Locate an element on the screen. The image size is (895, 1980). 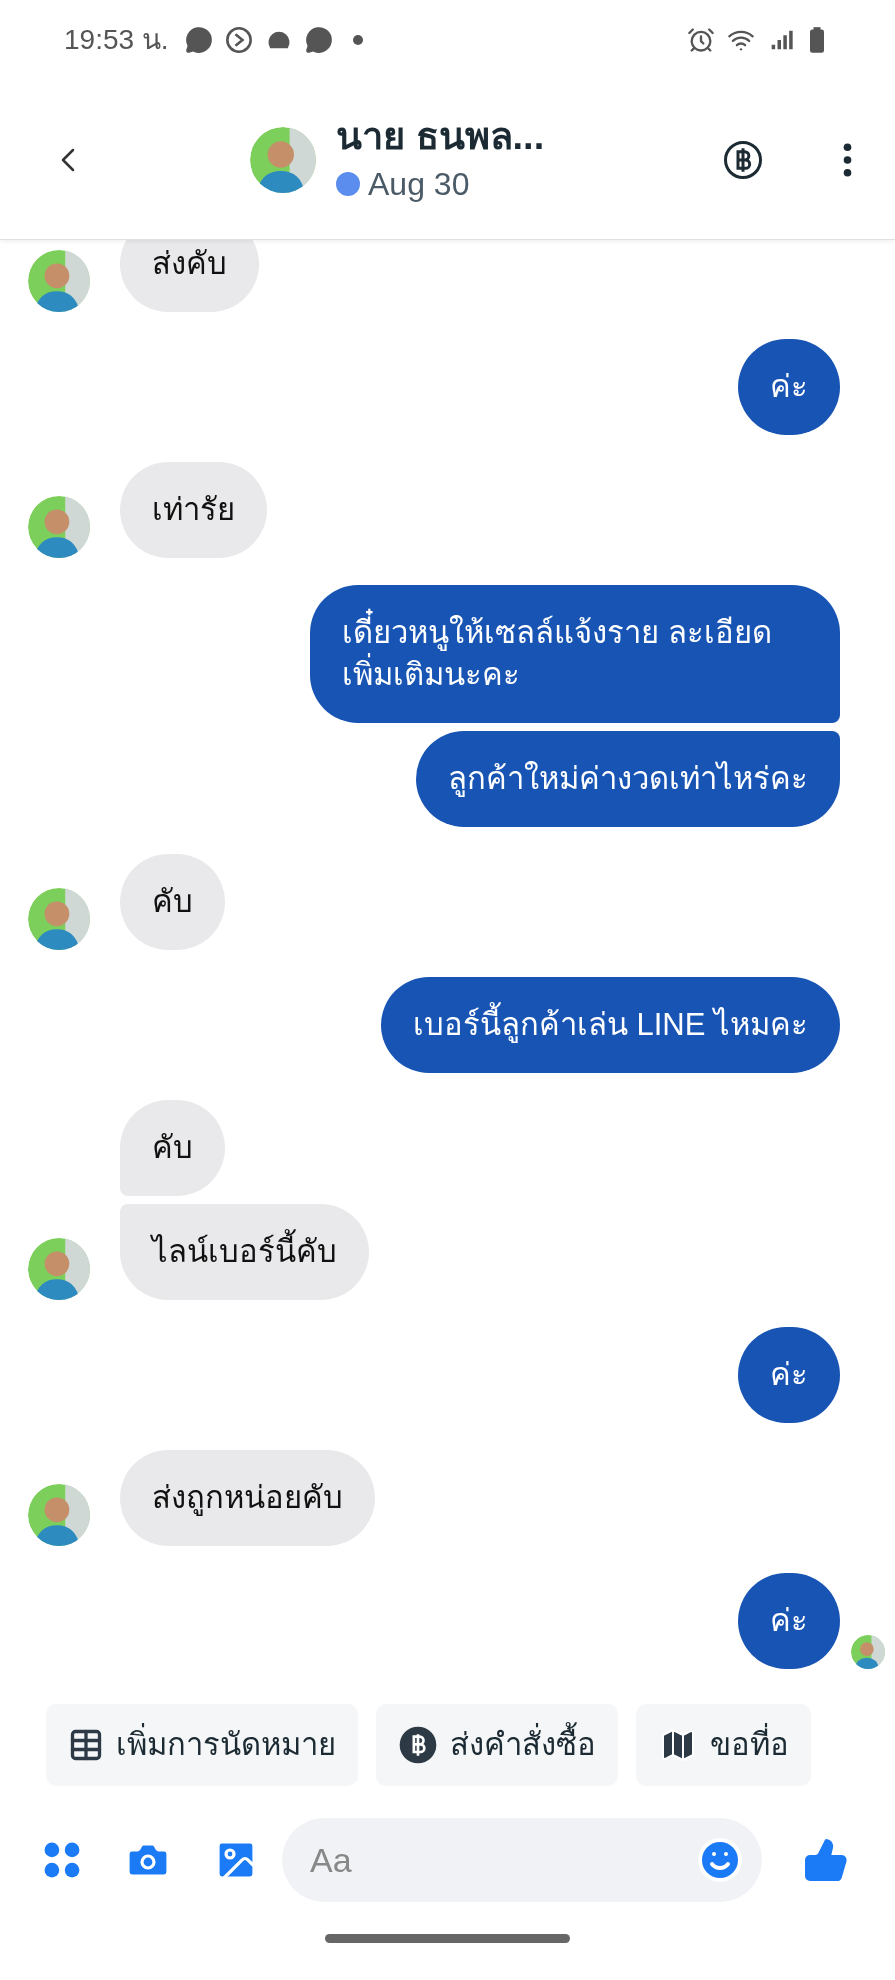
received-message: ส่งคับ is located at coordinates (189, 276).